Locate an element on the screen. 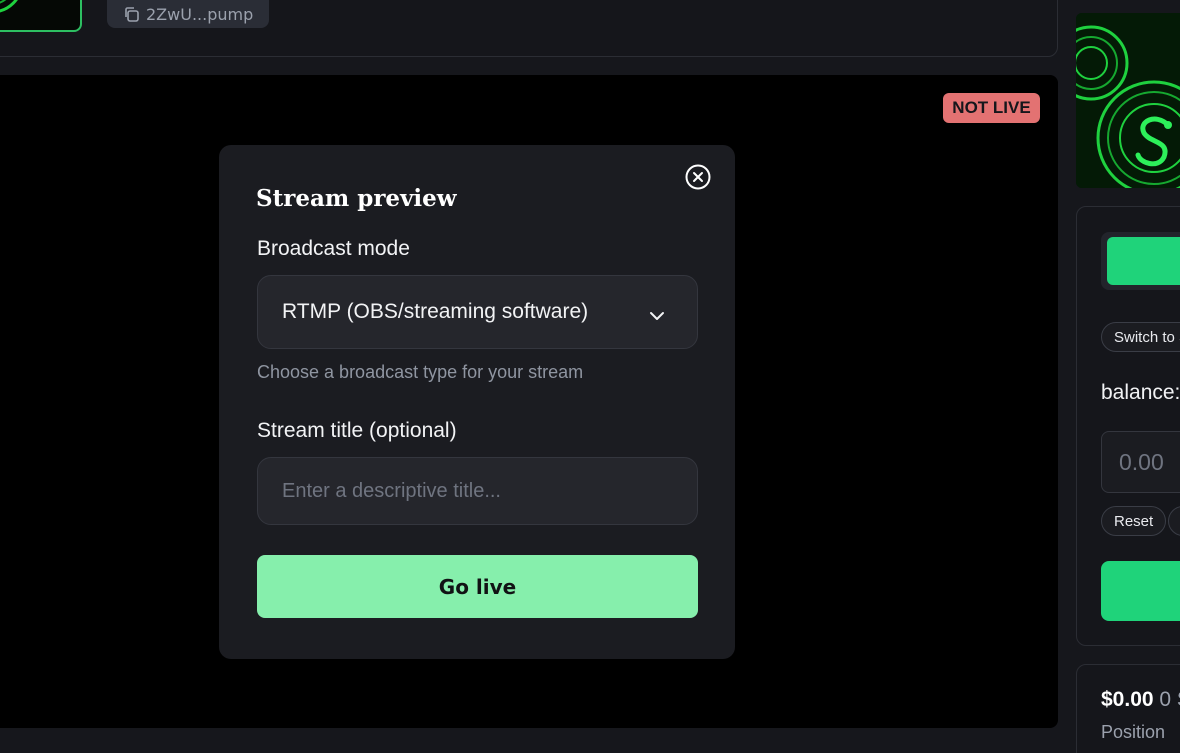 Image resolution: width=1180 pixels, height=753 pixels. close-modal-button is located at coordinates (698, 179).